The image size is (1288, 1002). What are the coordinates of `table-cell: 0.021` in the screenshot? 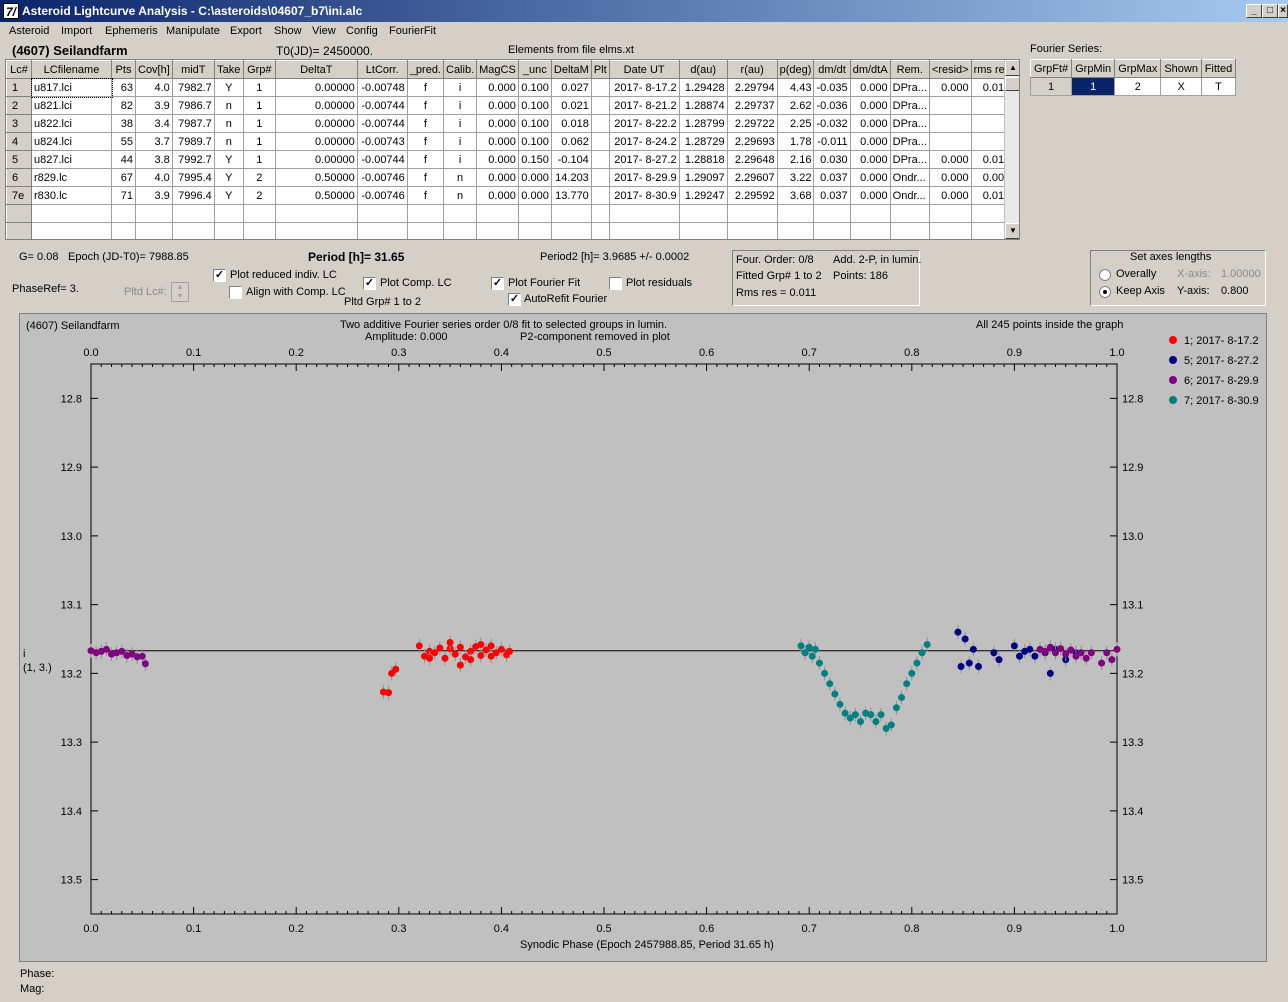 It's located at (571, 105).